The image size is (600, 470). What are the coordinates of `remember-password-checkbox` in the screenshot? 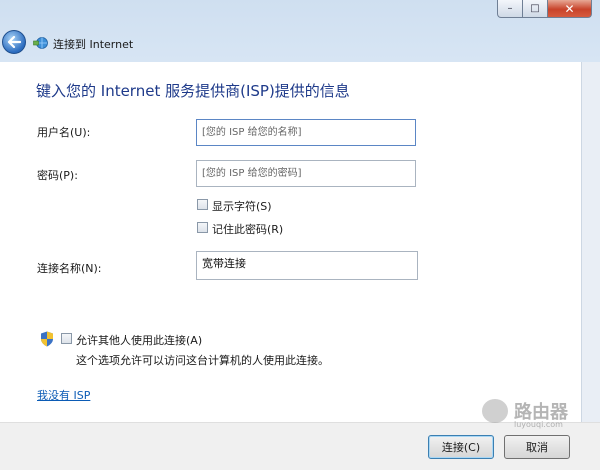 It's located at (202, 227).